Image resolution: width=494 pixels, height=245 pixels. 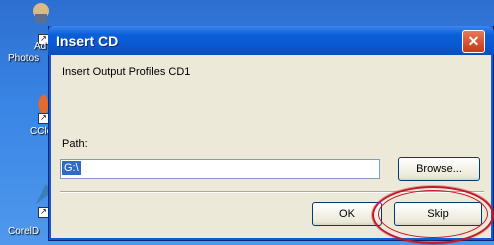 What do you see at coordinates (433, 214) in the screenshot?
I see `highlight-annotation` at bounding box center [433, 214].